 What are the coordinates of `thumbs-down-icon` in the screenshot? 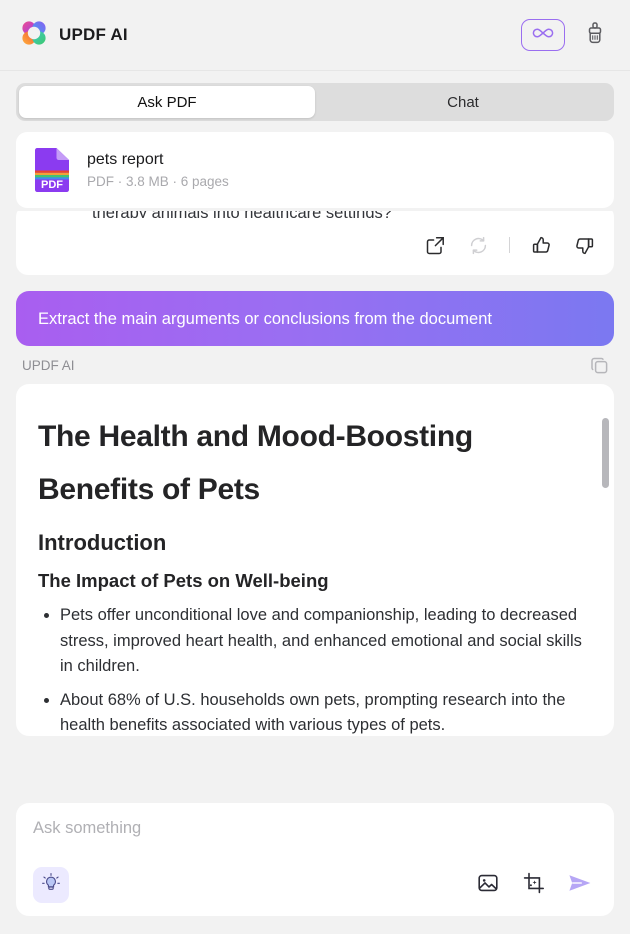 It's located at (584, 245).